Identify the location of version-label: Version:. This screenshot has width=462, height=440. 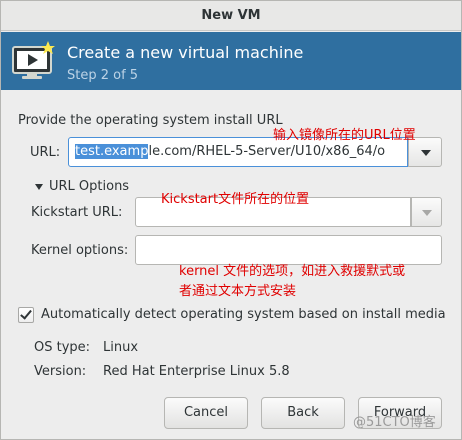
(60, 371).